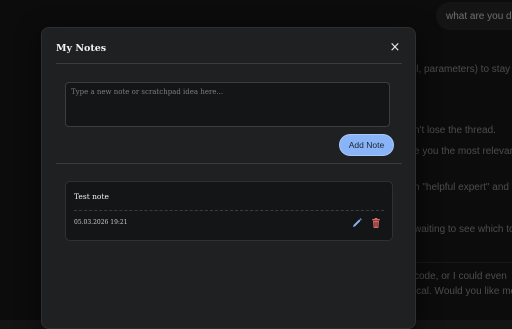 The image size is (512, 329). What do you see at coordinates (229, 63) in the screenshot?
I see `header-divider` at bounding box center [229, 63].